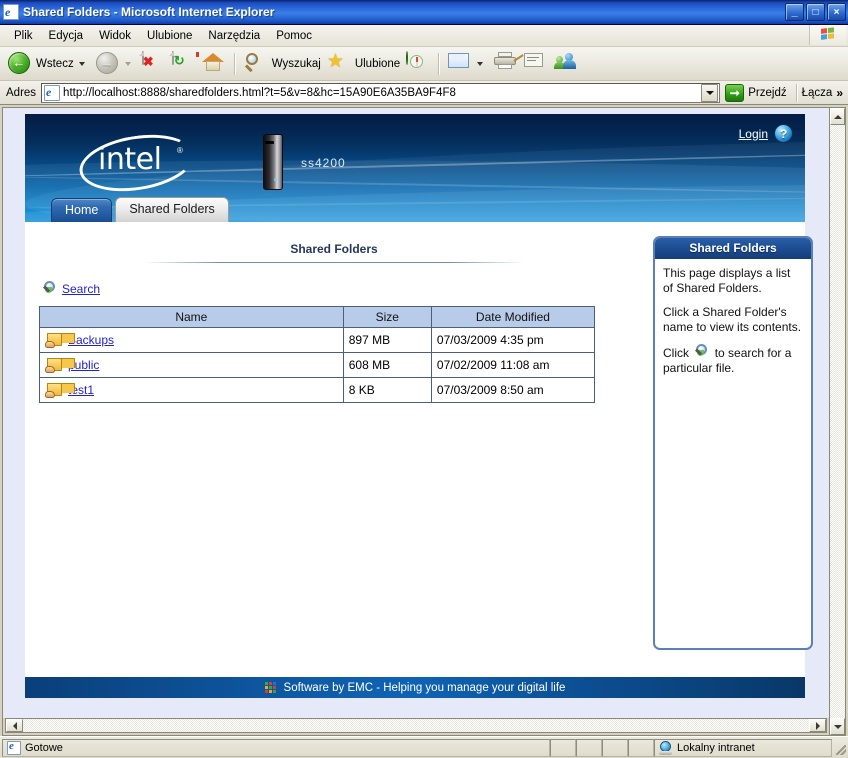  I want to click on status-pane: e Gotowe, so click(276, 747).